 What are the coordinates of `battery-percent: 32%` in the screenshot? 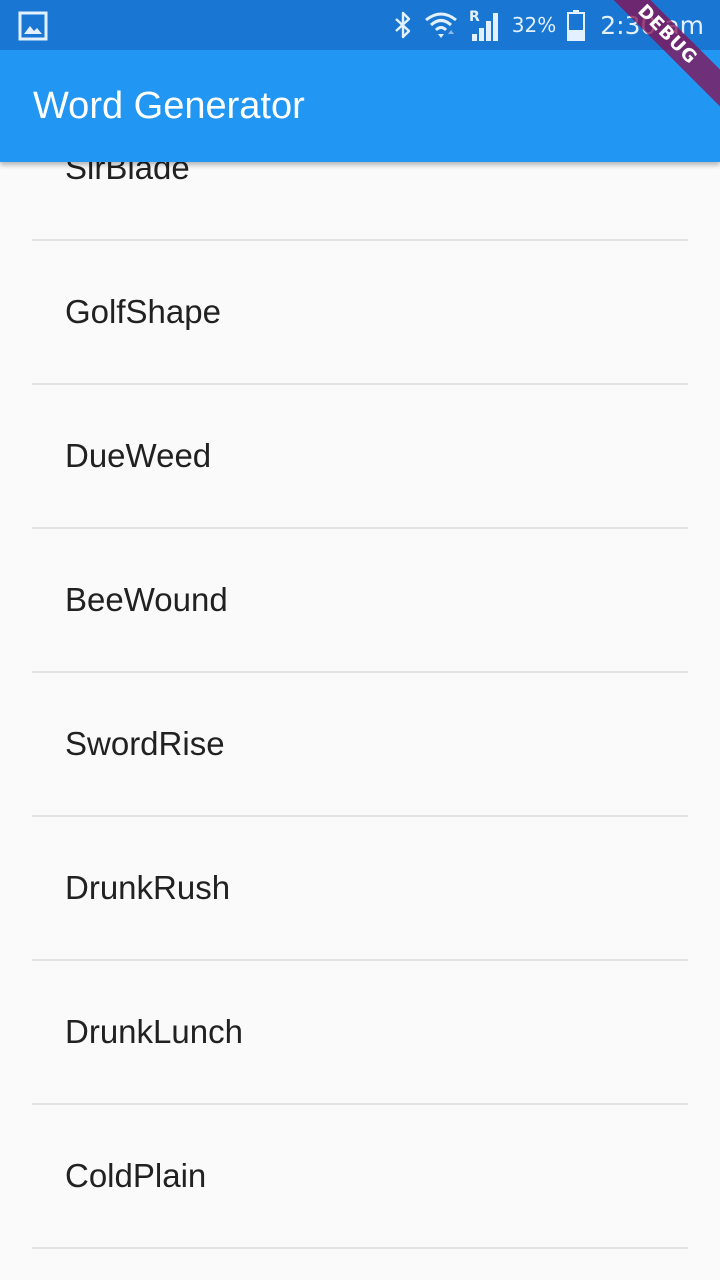 It's located at (534, 25).